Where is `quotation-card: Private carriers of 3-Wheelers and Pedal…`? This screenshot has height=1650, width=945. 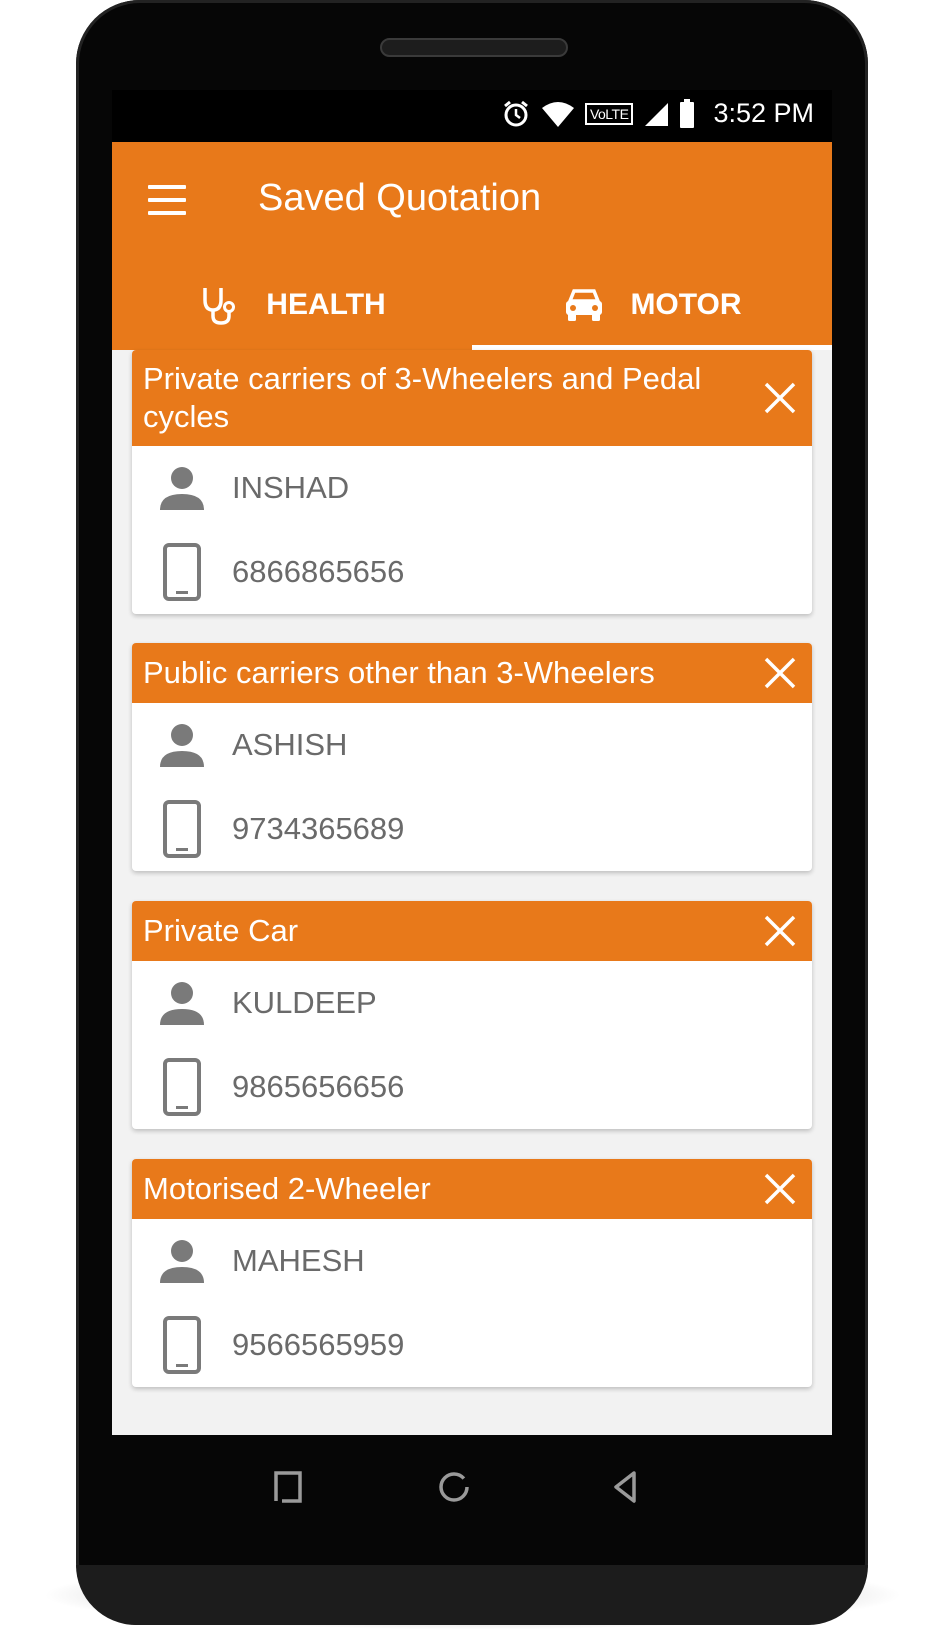 quotation-card: Private carriers of 3-Wheelers and Pedal… is located at coordinates (472, 482).